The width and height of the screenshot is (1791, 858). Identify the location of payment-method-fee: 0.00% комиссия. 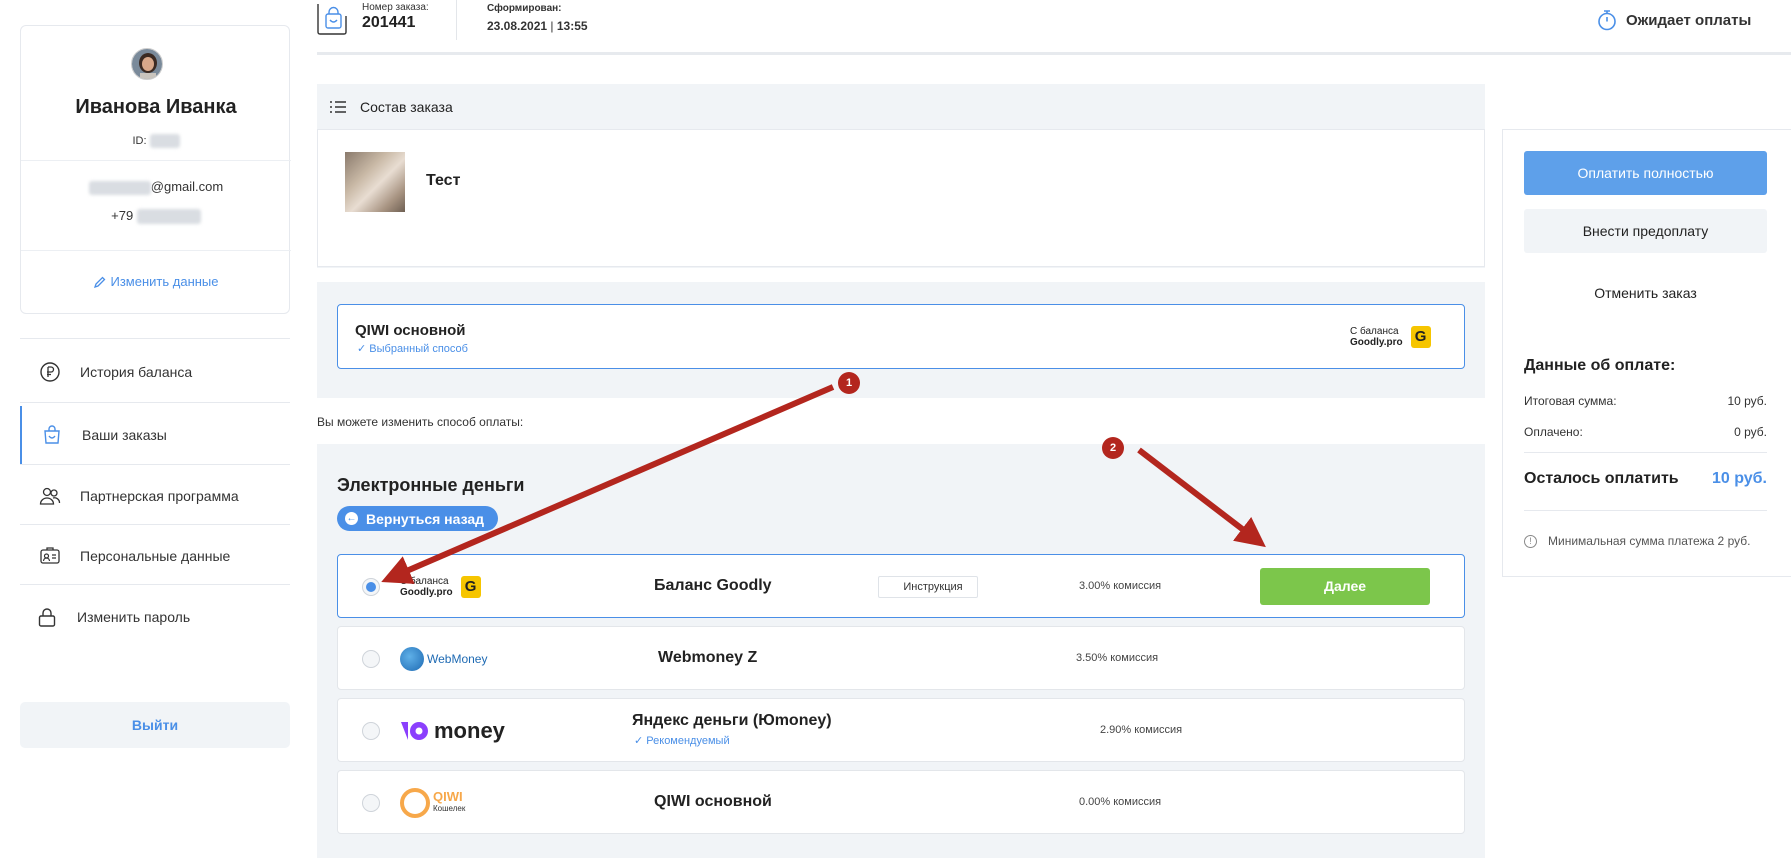
(1120, 802).